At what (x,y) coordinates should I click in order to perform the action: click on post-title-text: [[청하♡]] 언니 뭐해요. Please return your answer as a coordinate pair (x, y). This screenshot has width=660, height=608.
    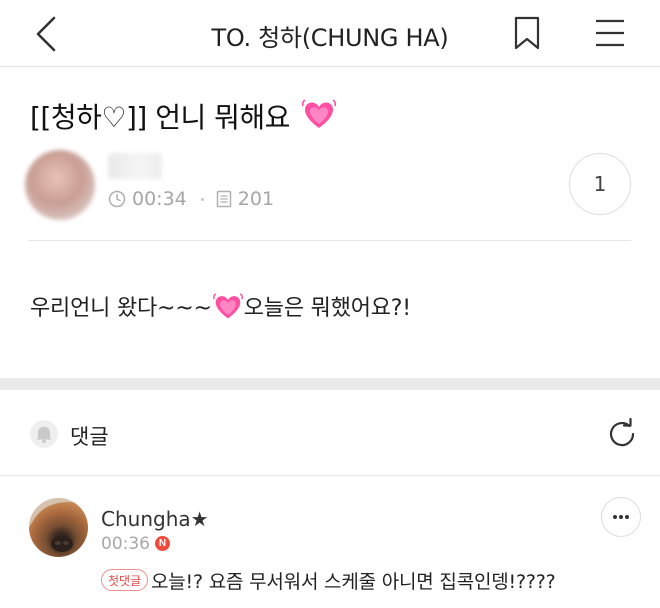
    Looking at the image, I should click on (160, 117).